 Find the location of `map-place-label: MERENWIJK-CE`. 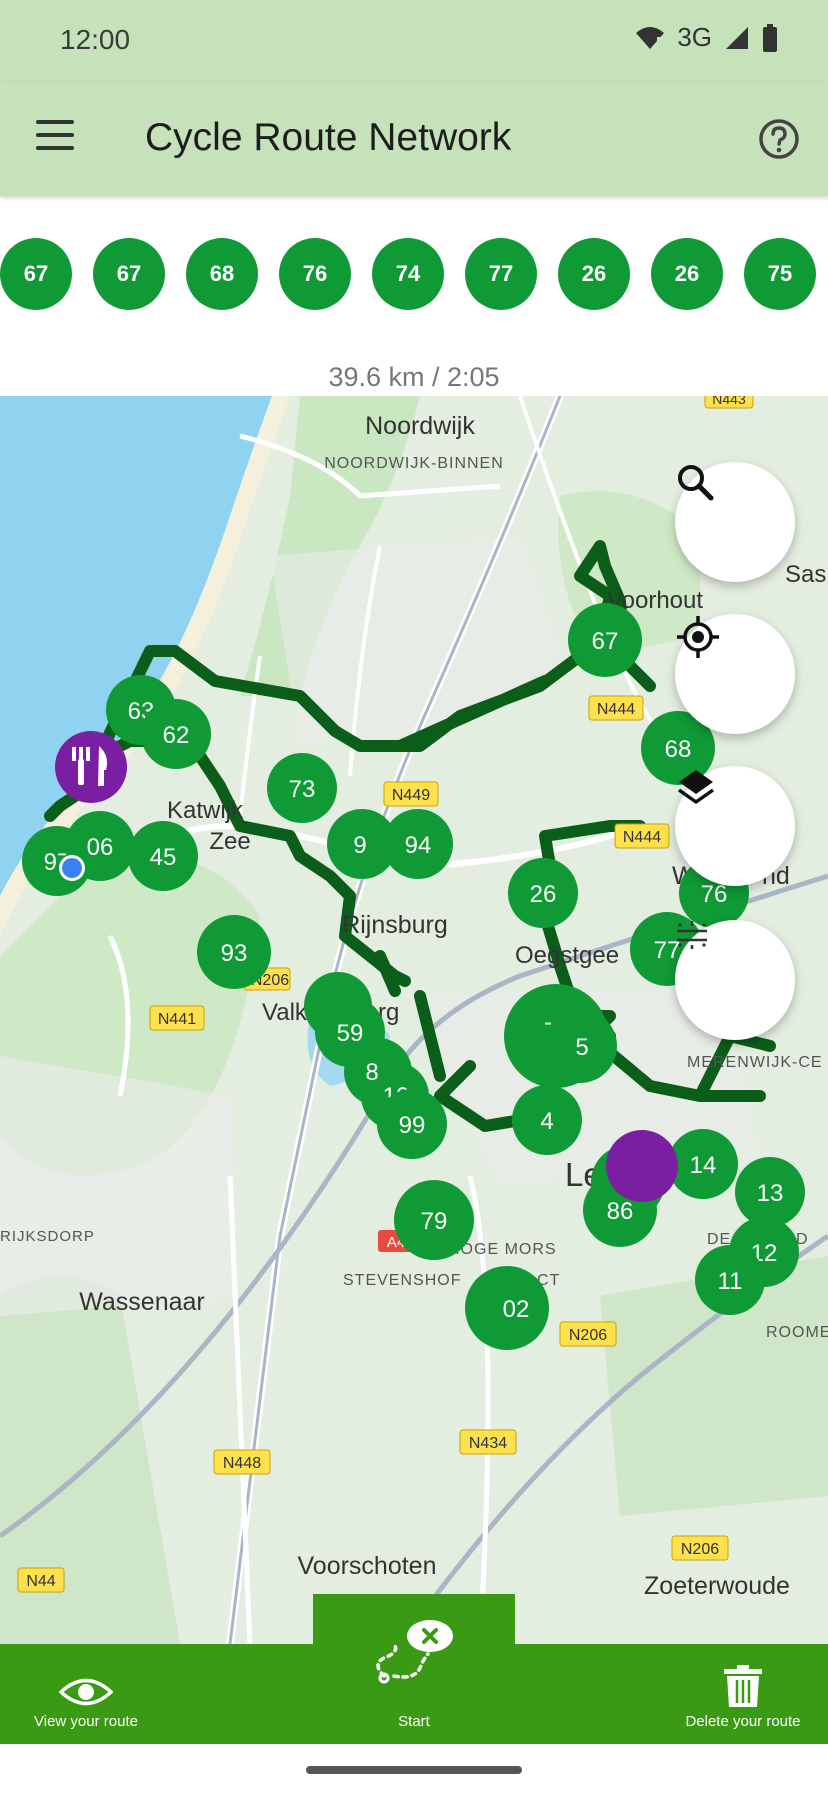

map-place-label: MERENWIJK-CE is located at coordinates (755, 1062).